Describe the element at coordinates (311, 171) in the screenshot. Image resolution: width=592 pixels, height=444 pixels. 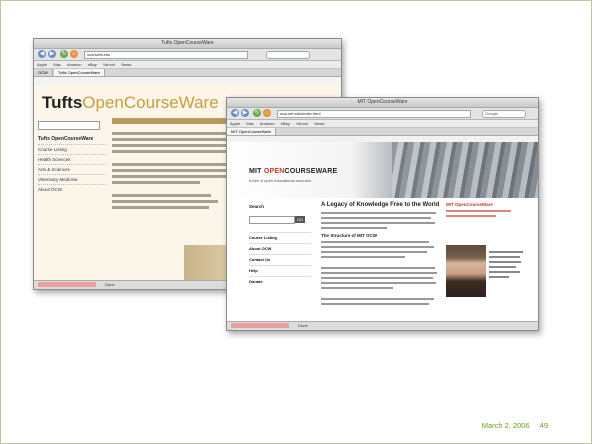
I see `logo-text-courseware: COURSEWARE` at that location.